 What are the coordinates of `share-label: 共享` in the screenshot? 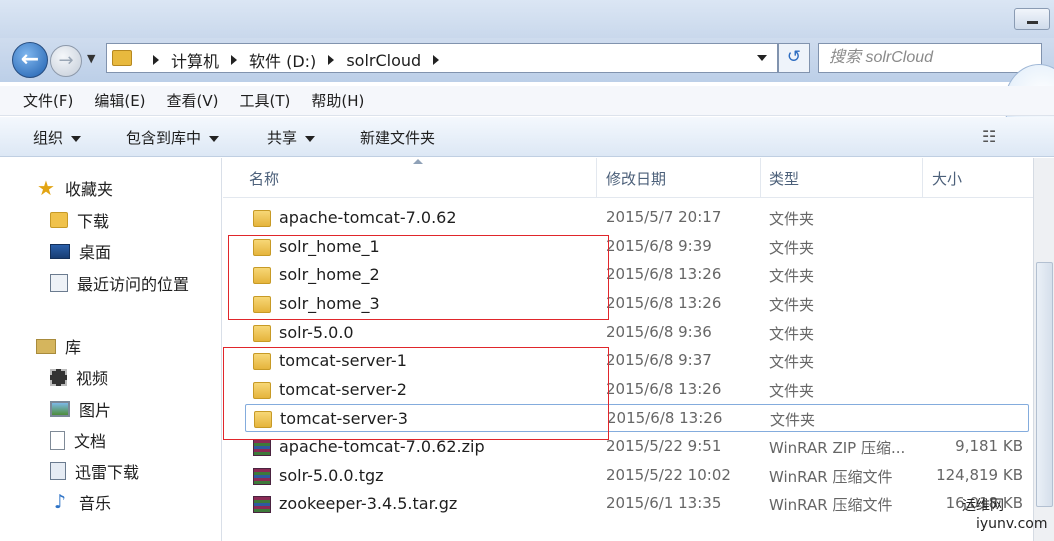 It's located at (282, 138).